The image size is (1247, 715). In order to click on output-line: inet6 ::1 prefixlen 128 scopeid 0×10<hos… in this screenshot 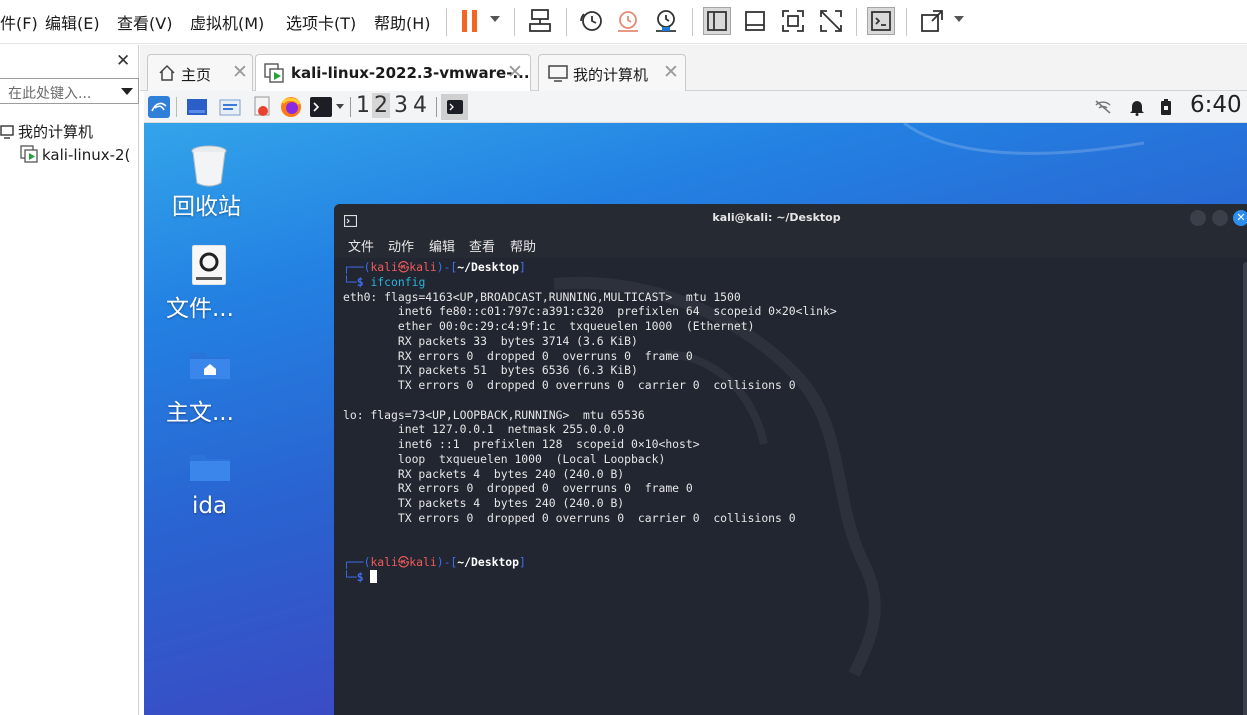, I will do `click(521, 444)`.